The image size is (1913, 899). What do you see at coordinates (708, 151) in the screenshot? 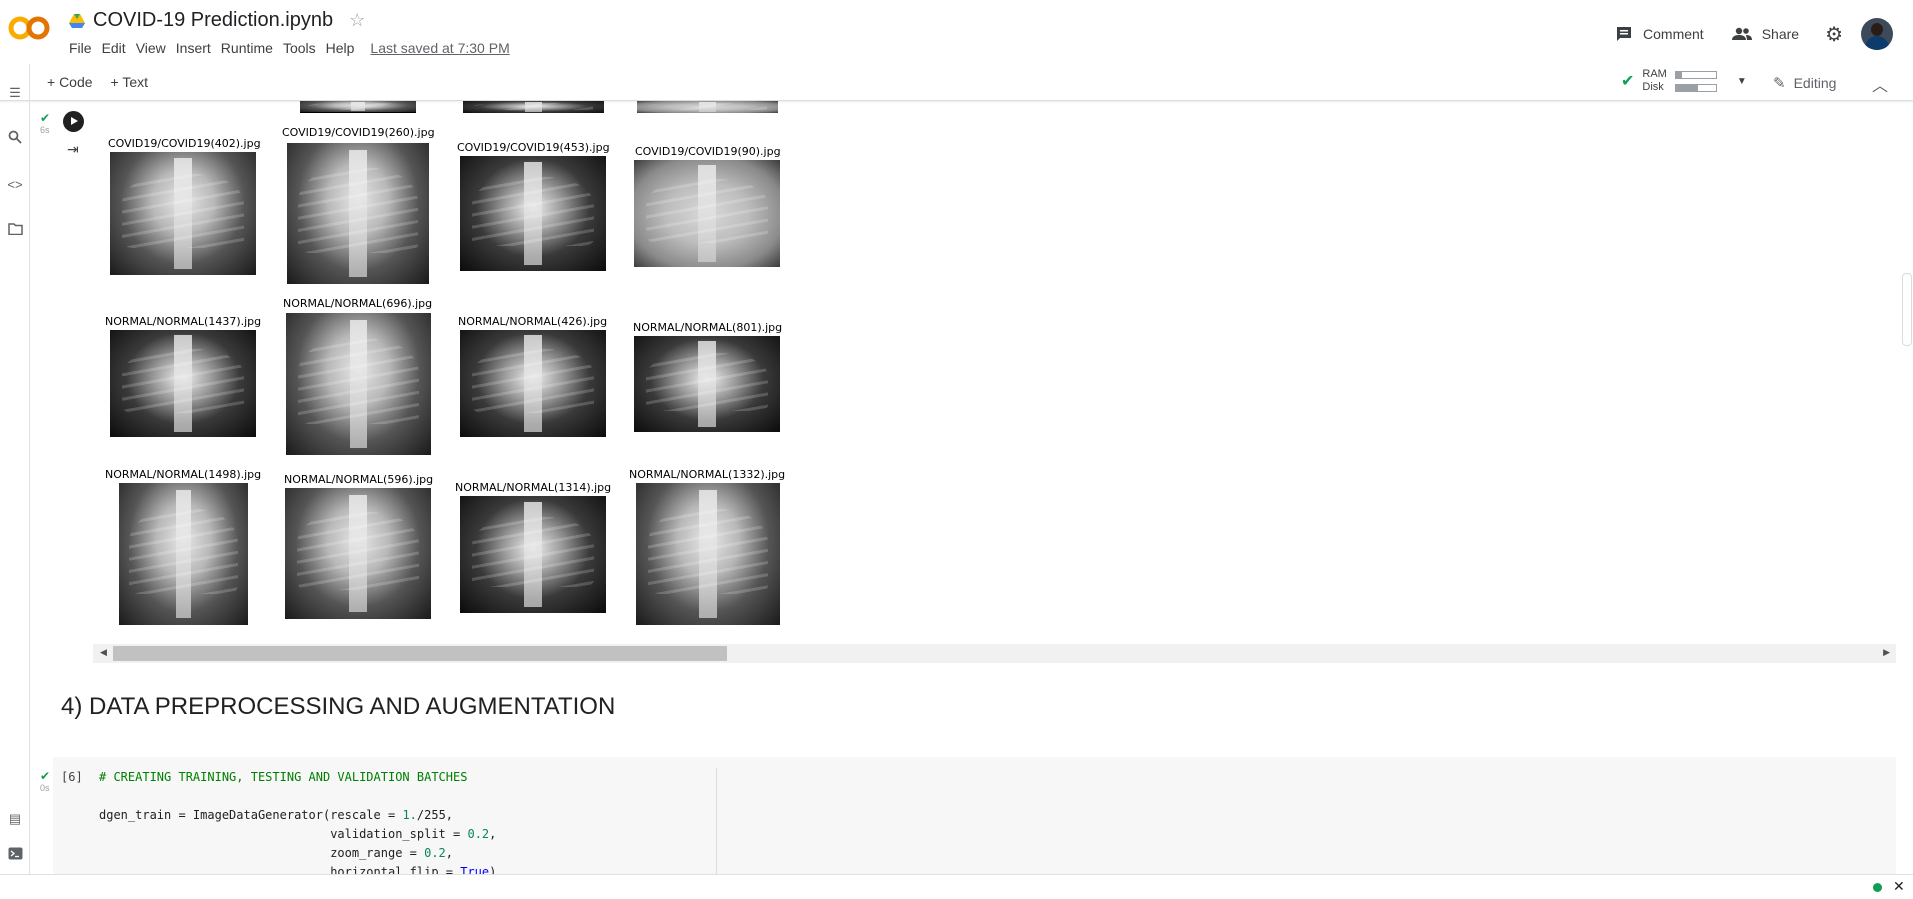
I see `image-label: COVID19/COVID19(90).jpg` at bounding box center [708, 151].